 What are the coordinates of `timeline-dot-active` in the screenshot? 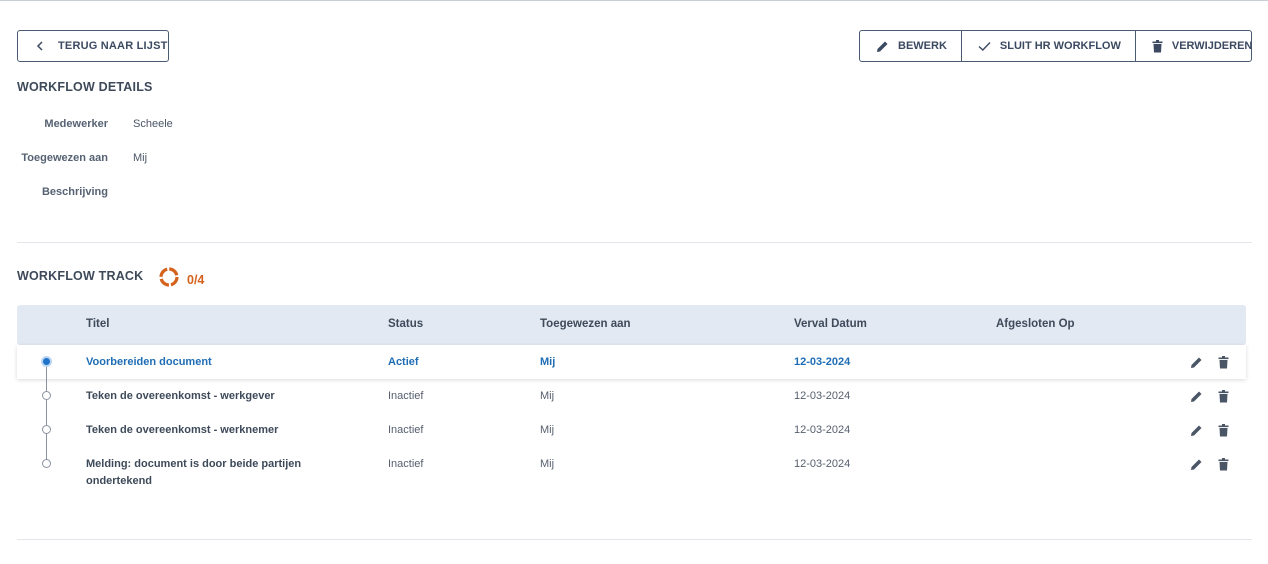 It's located at (46, 361).